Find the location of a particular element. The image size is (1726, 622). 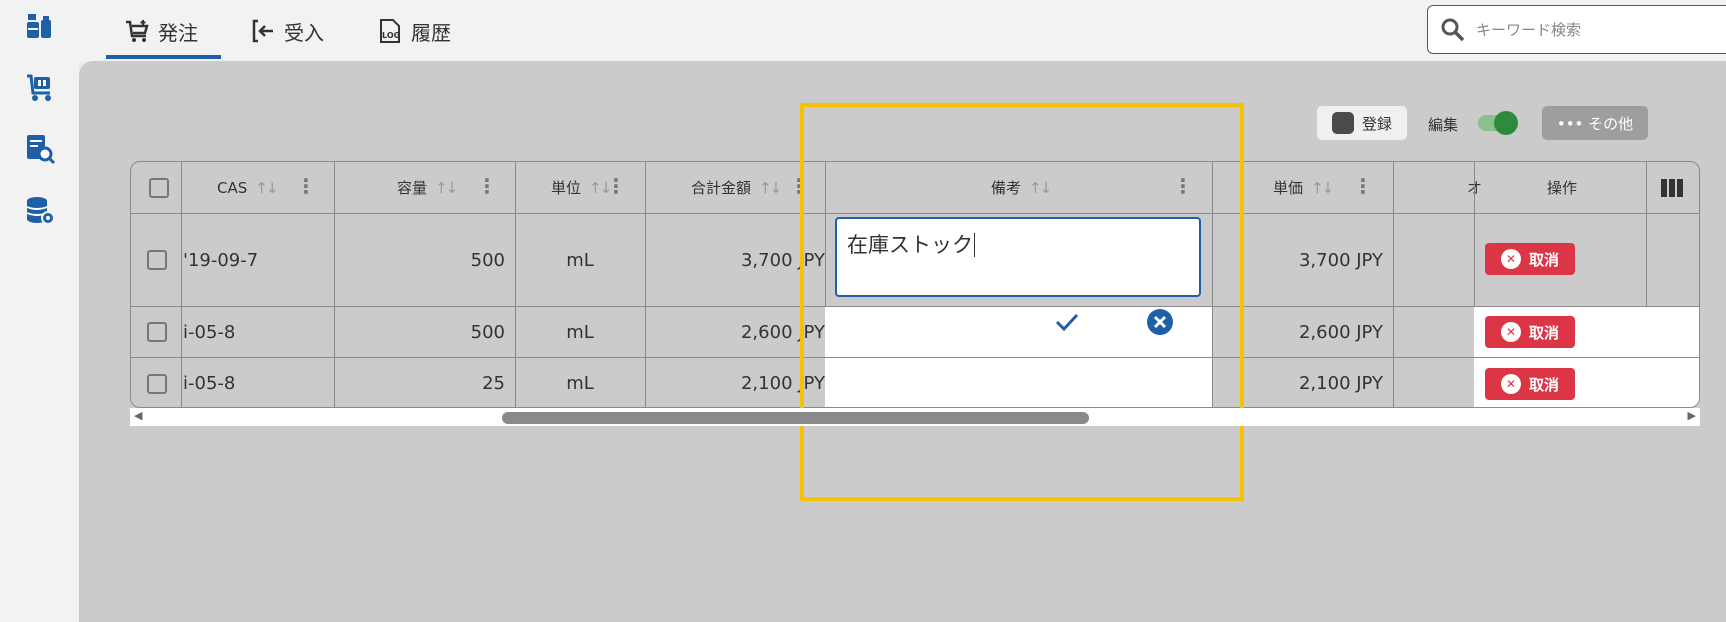

tab-history: LOG 履歴 is located at coordinates (414, 31).